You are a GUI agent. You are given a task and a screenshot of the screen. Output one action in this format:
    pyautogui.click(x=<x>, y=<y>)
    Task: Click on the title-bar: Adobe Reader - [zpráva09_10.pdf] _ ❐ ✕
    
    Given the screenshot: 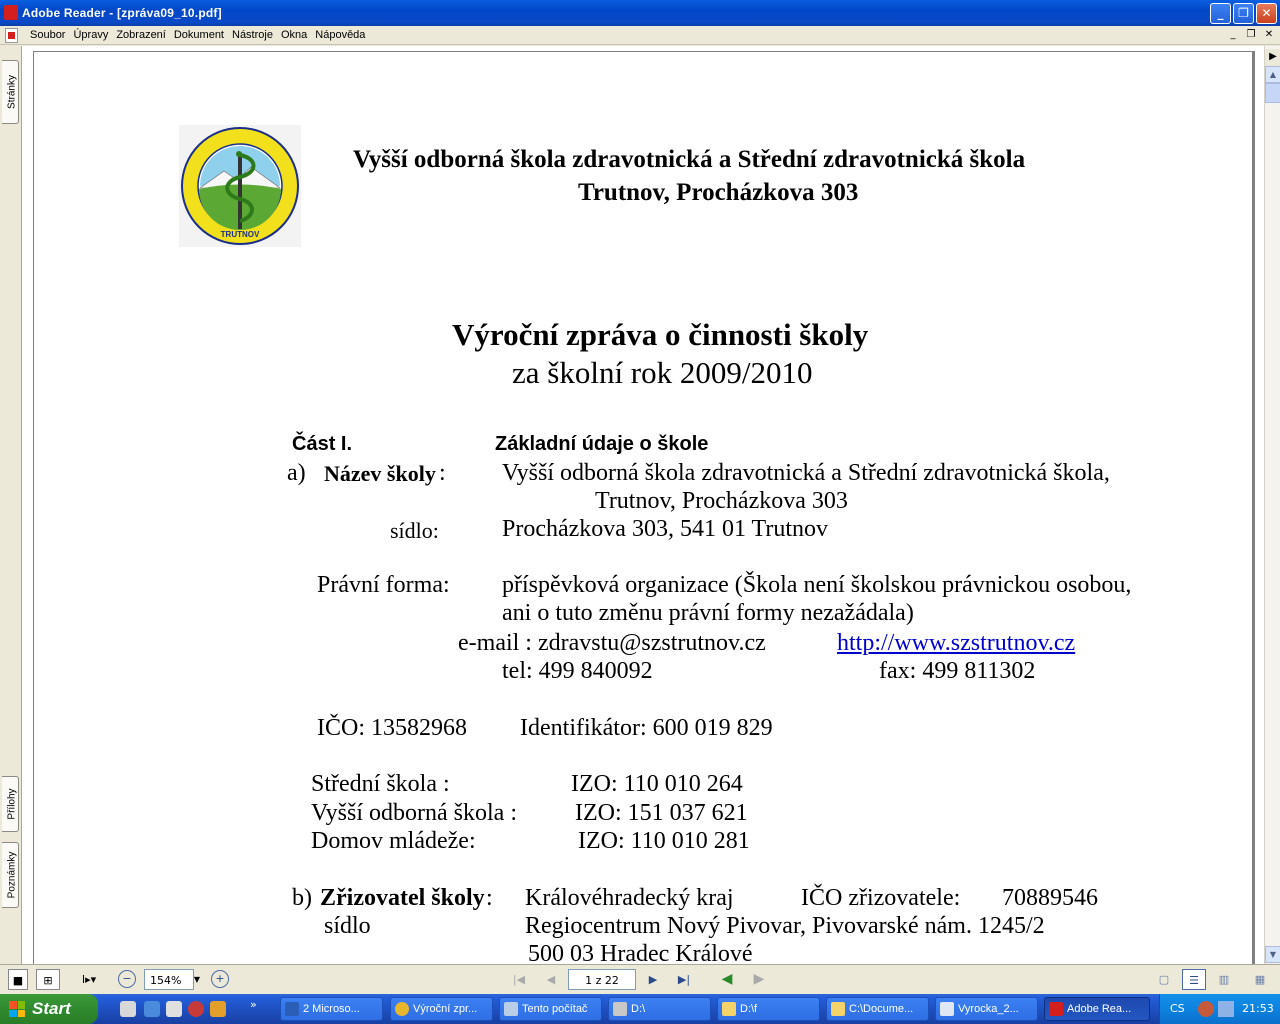 What is the action you would take?
    pyautogui.click(x=640, y=13)
    